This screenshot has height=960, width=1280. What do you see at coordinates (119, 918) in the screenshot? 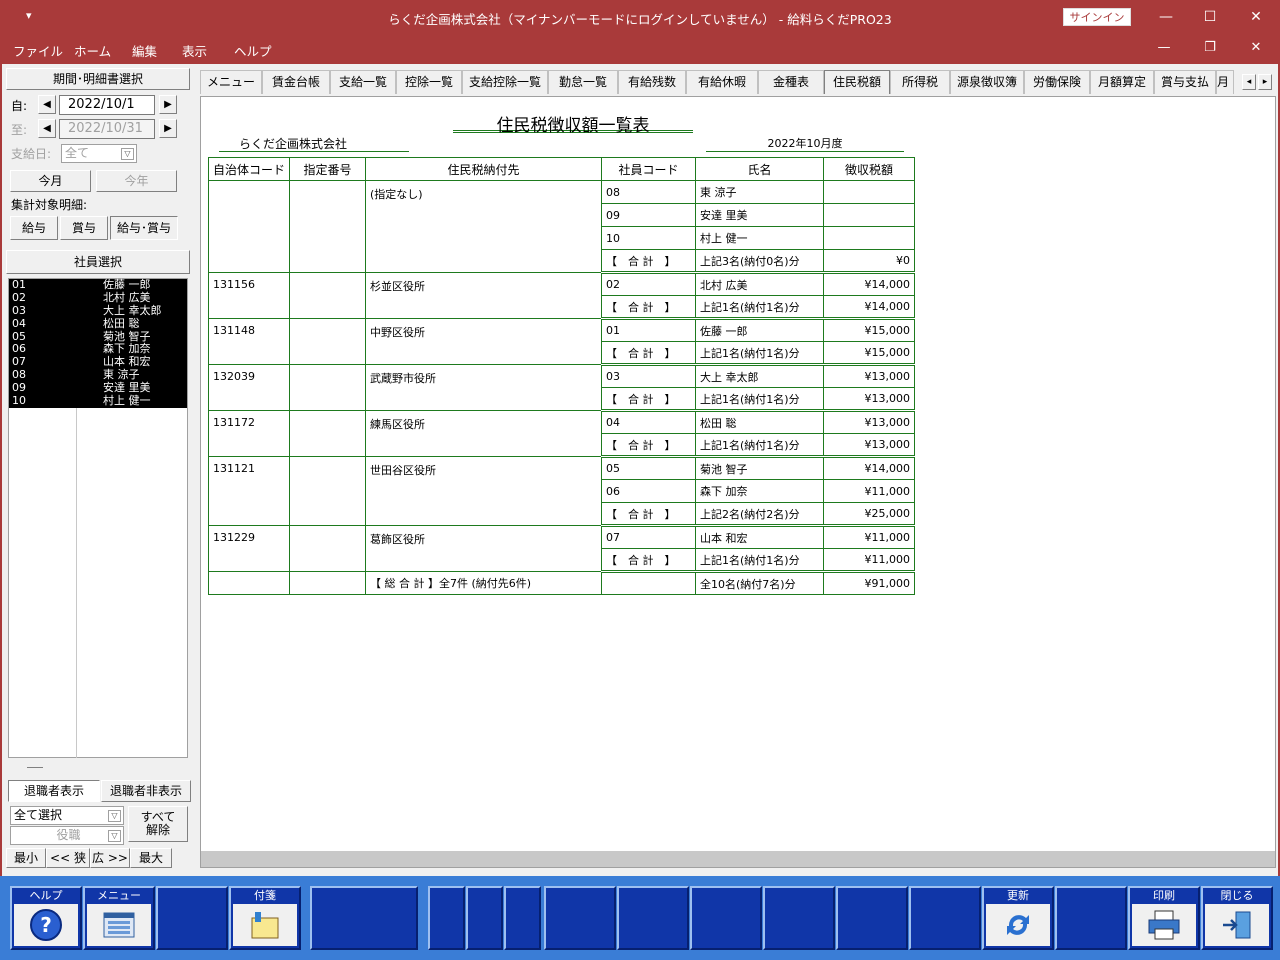
I see `menu-key: メニュー` at bounding box center [119, 918].